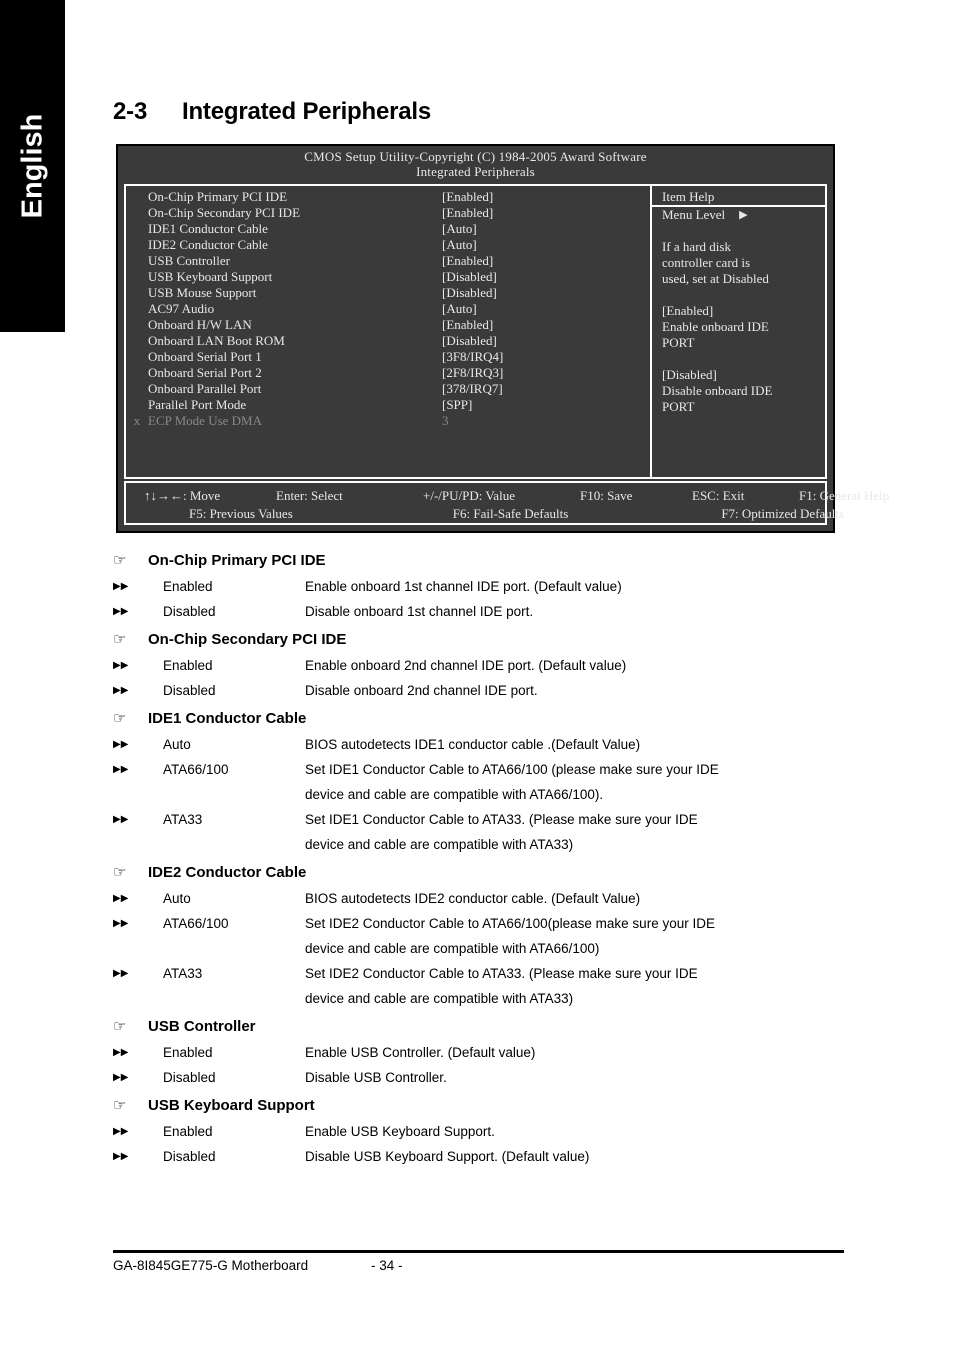 This screenshot has height=1354, width=954. What do you see at coordinates (388, 293) in the screenshot?
I see `bios-option-row: USB Mouse Support [Disabled]` at bounding box center [388, 293].